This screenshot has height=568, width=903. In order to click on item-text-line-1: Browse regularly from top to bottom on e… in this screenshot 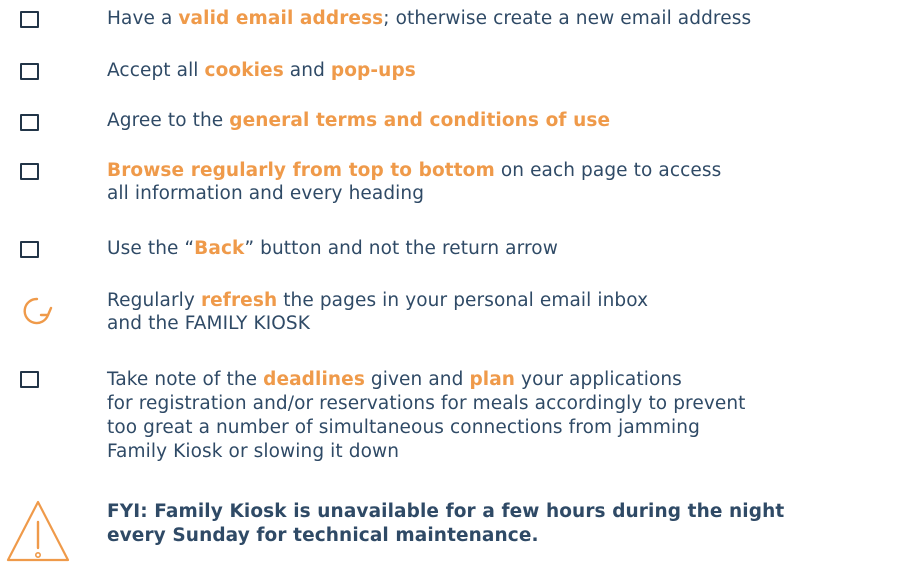, I will do `click(414, 170)`.